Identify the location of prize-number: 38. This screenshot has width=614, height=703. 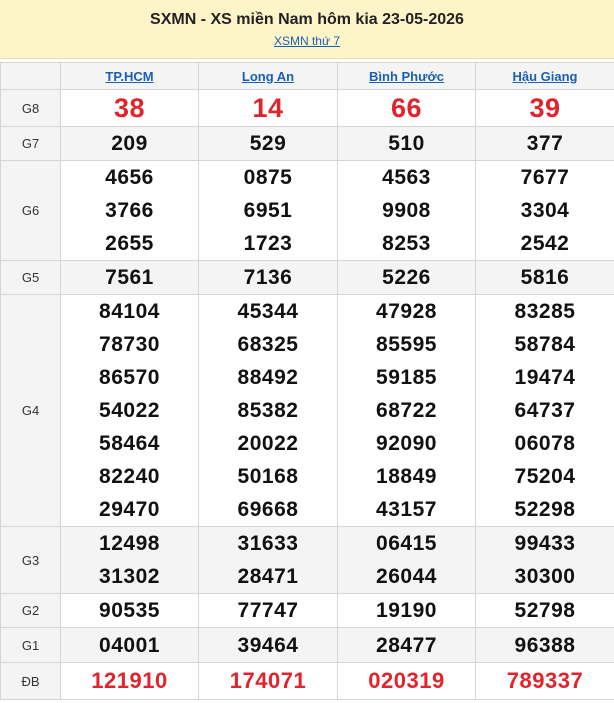
(129, 108).